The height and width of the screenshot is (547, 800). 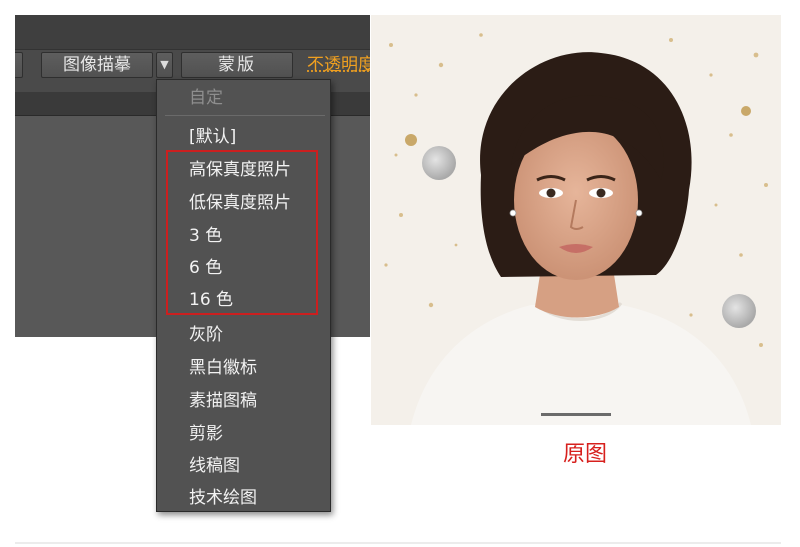 What do you see at coordinates (164, 65) in the screenshot?
I see `trace-preset-dropdown-button: ▼` at bounding box center [164, 65].